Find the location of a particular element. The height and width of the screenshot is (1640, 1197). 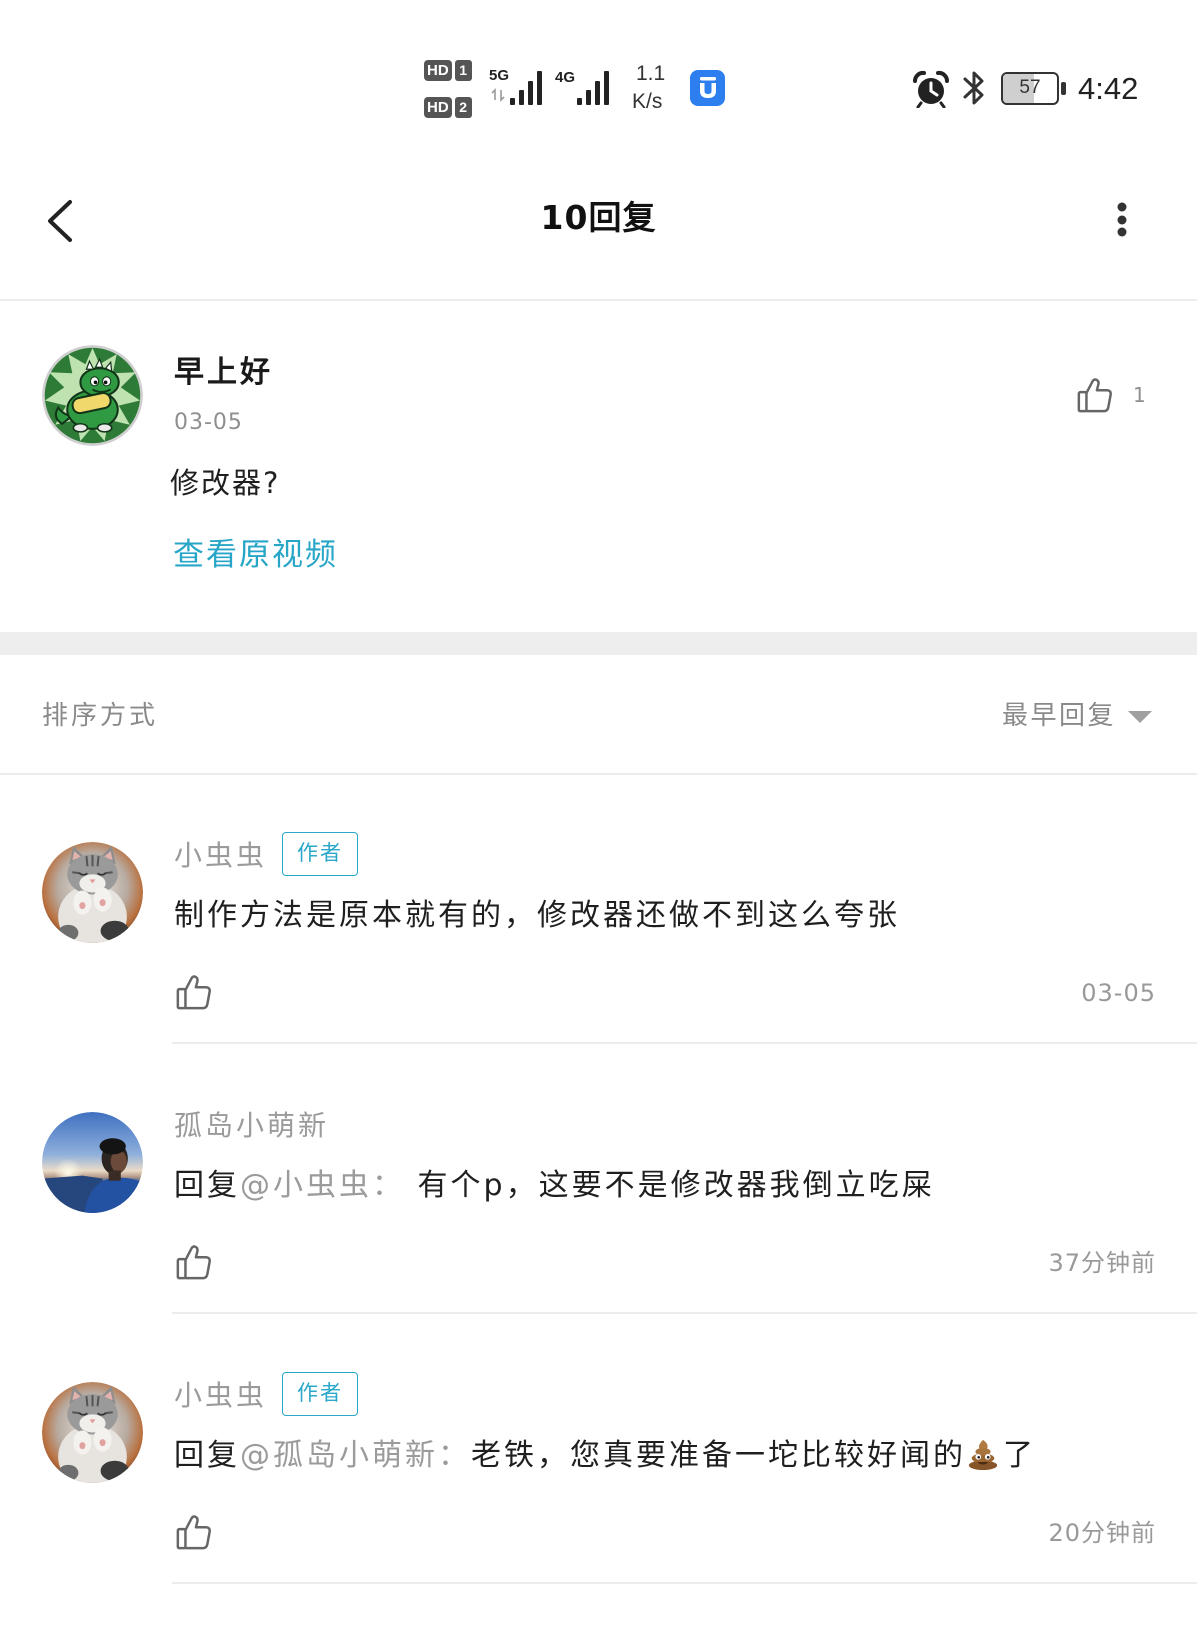

comment-body: 回复@小虫虫： 有个p，这要不是修改器我倒立吃屎 is located at coordinates (554, 1186).